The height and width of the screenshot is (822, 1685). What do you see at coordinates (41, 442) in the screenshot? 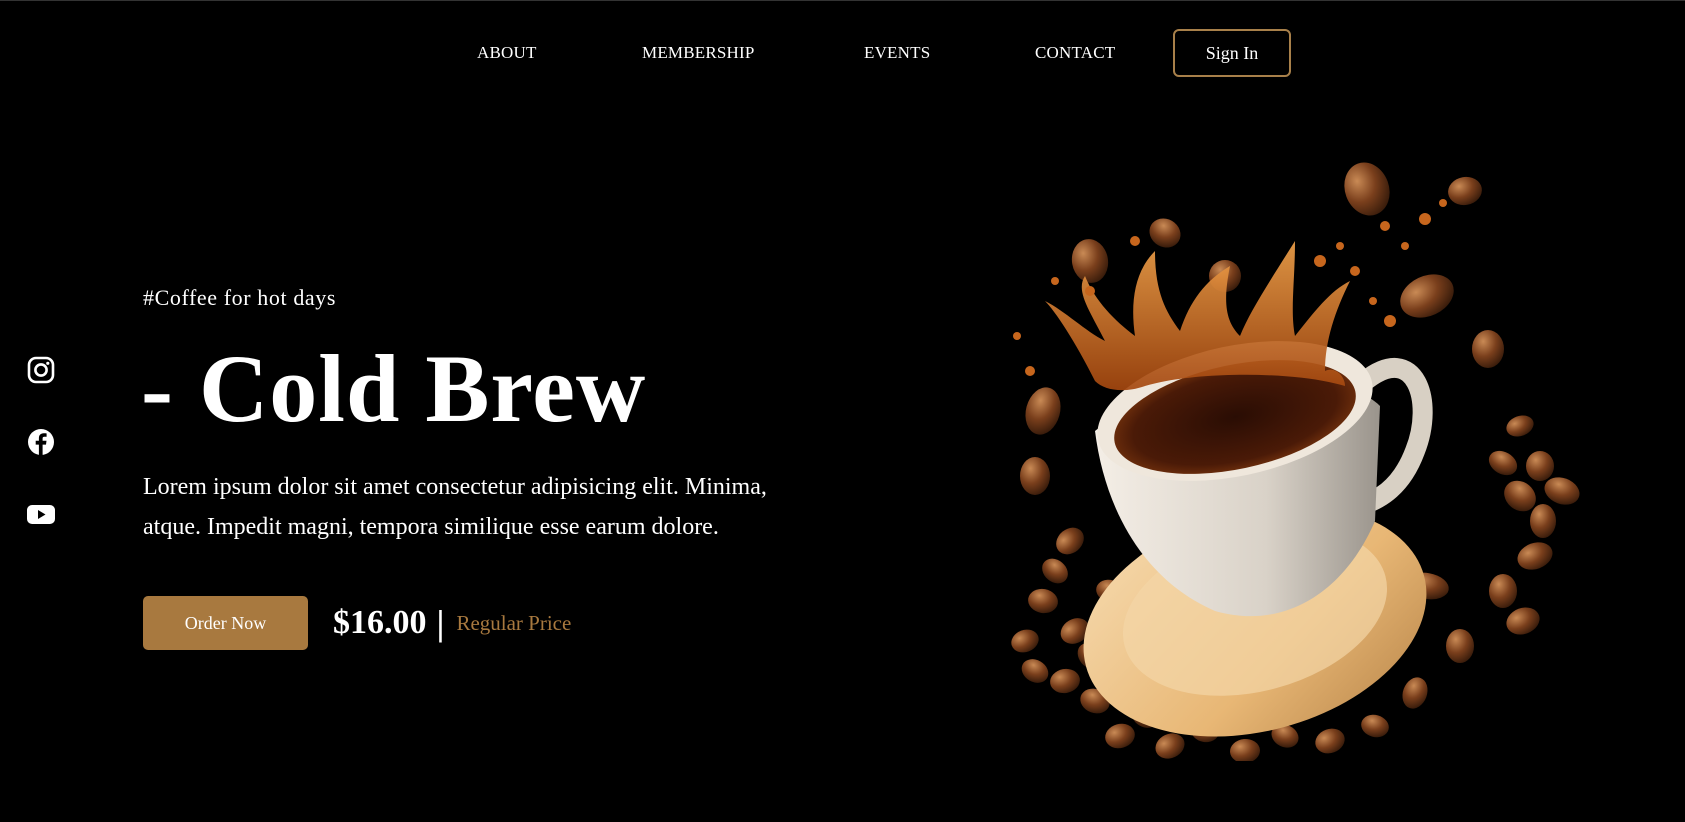
I see `facebook-icon` at bounding box center [41, 442].